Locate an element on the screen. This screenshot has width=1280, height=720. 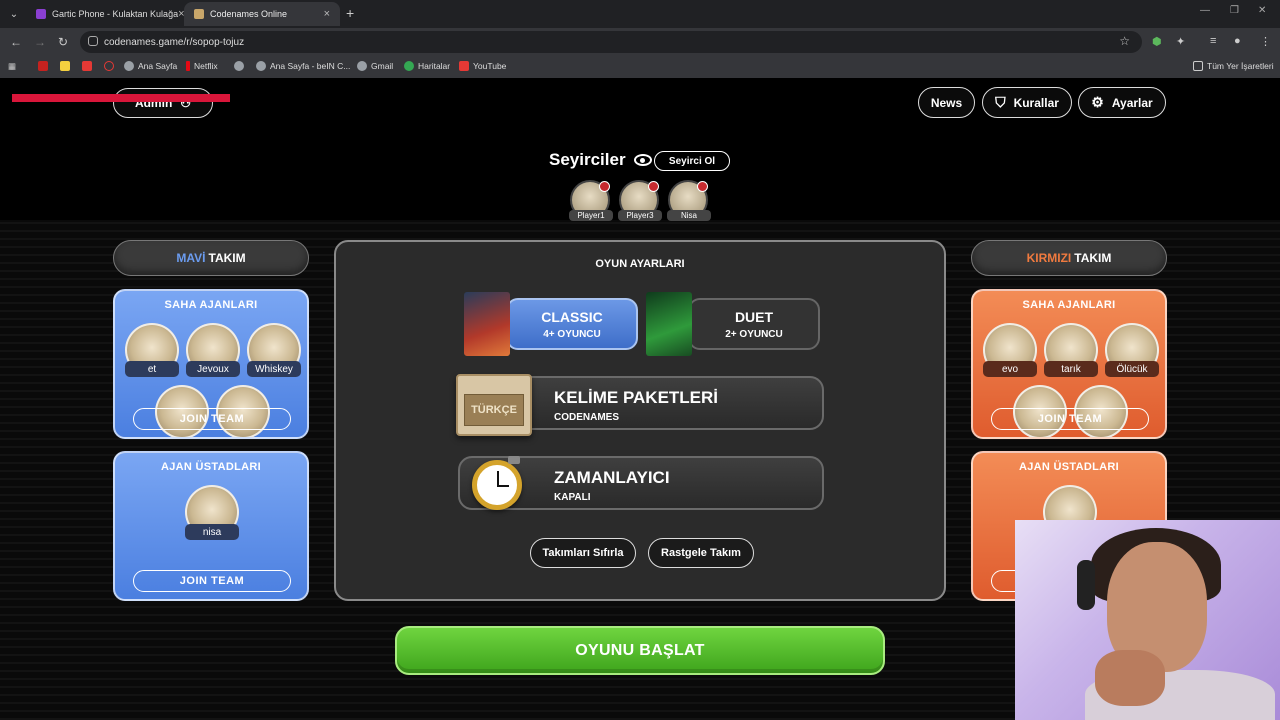
red-operatives-join-button: JOIN TEAM is located at coordinates (1070, 419).